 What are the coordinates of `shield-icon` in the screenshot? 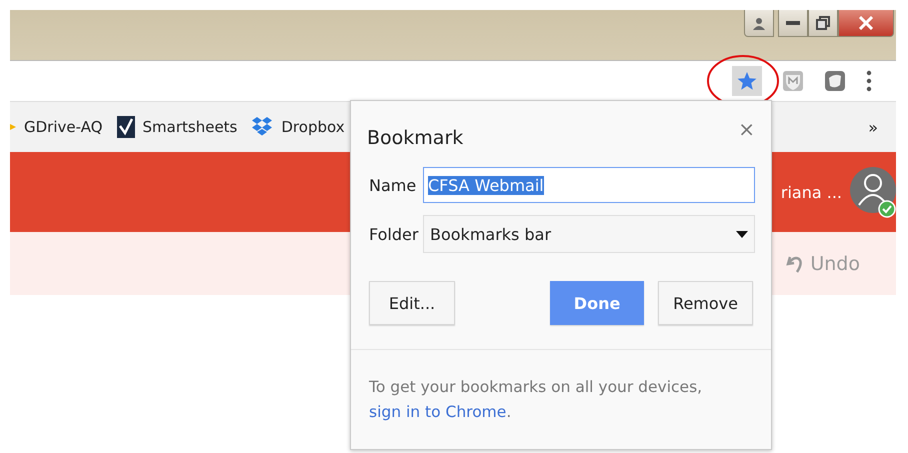 It's located at (793, 81).